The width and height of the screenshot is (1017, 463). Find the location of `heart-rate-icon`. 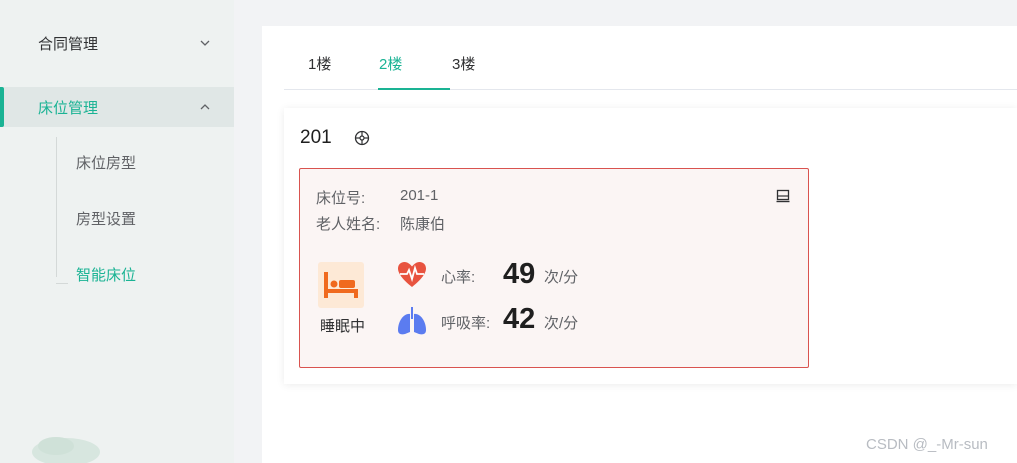

heart-rate-icon is located at coordinates (412, 274).